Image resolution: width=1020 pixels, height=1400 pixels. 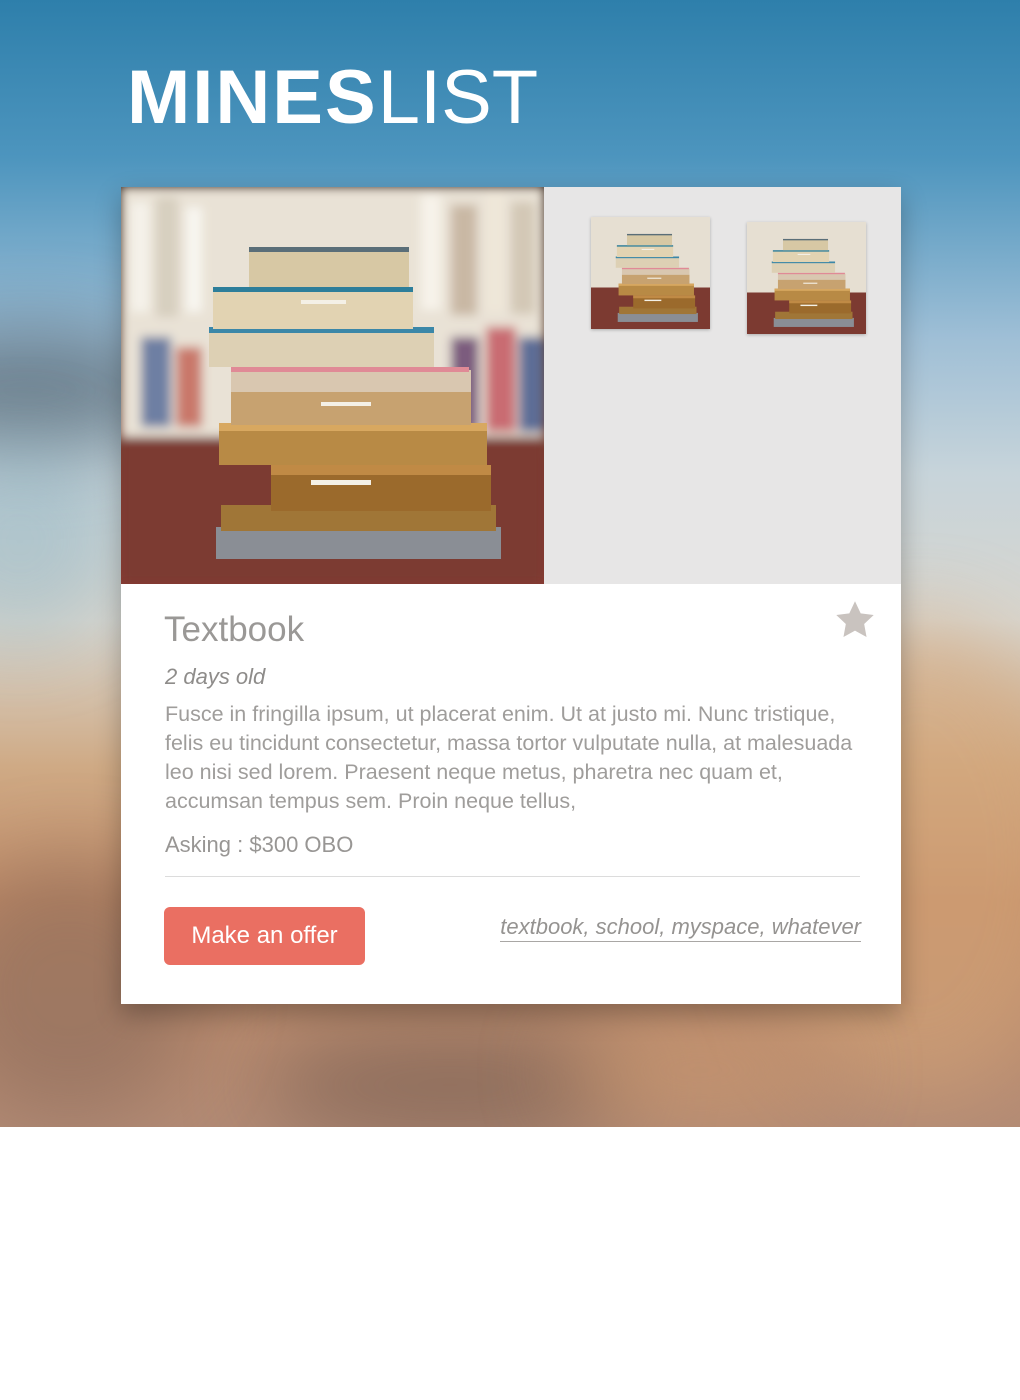 What do you see at coordinates (264, 936) in the screenshot?
I see `make-offer-button: Make an offer` at bounding box center [264, 936].